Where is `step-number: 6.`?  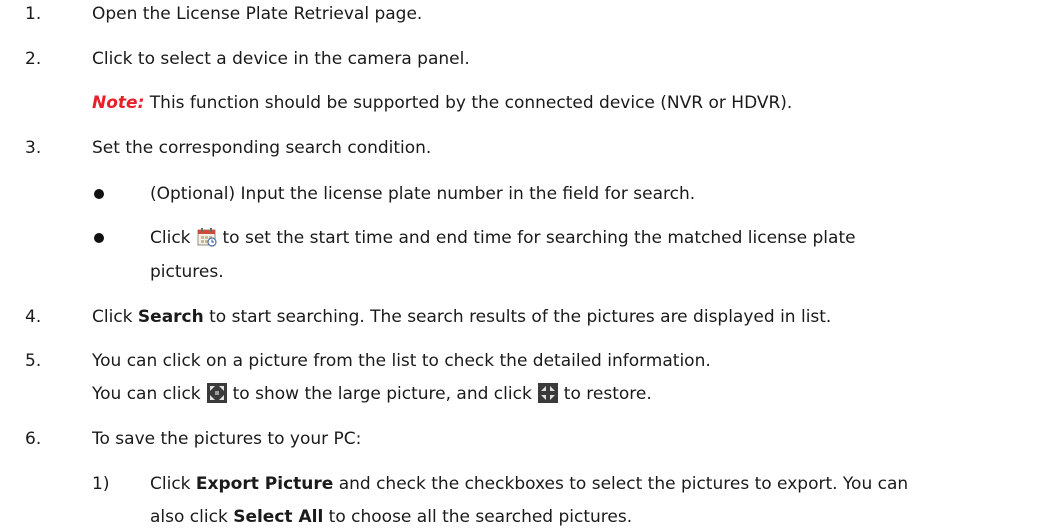 step-number: 6. is located at coordinates (33, 439).